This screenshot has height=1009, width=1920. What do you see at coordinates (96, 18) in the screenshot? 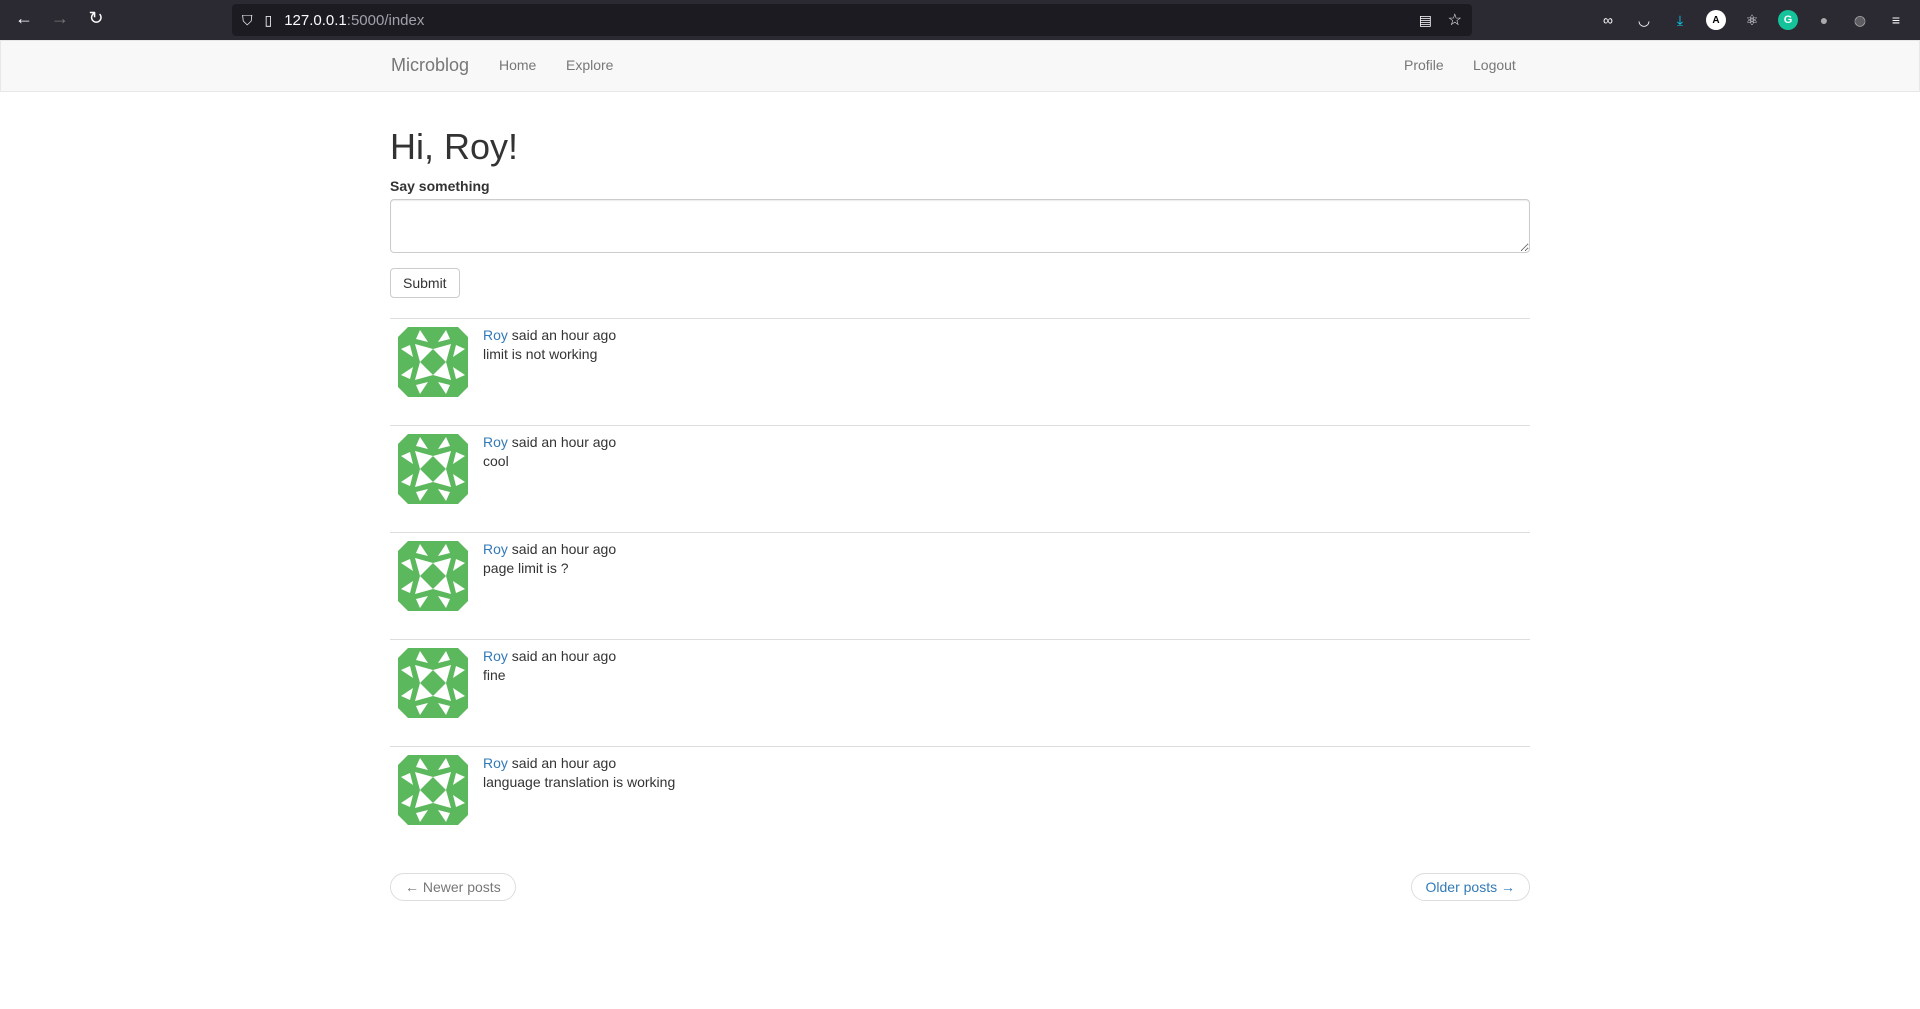
I see `reload-icon: ↻` at bounding box center [96, 18].